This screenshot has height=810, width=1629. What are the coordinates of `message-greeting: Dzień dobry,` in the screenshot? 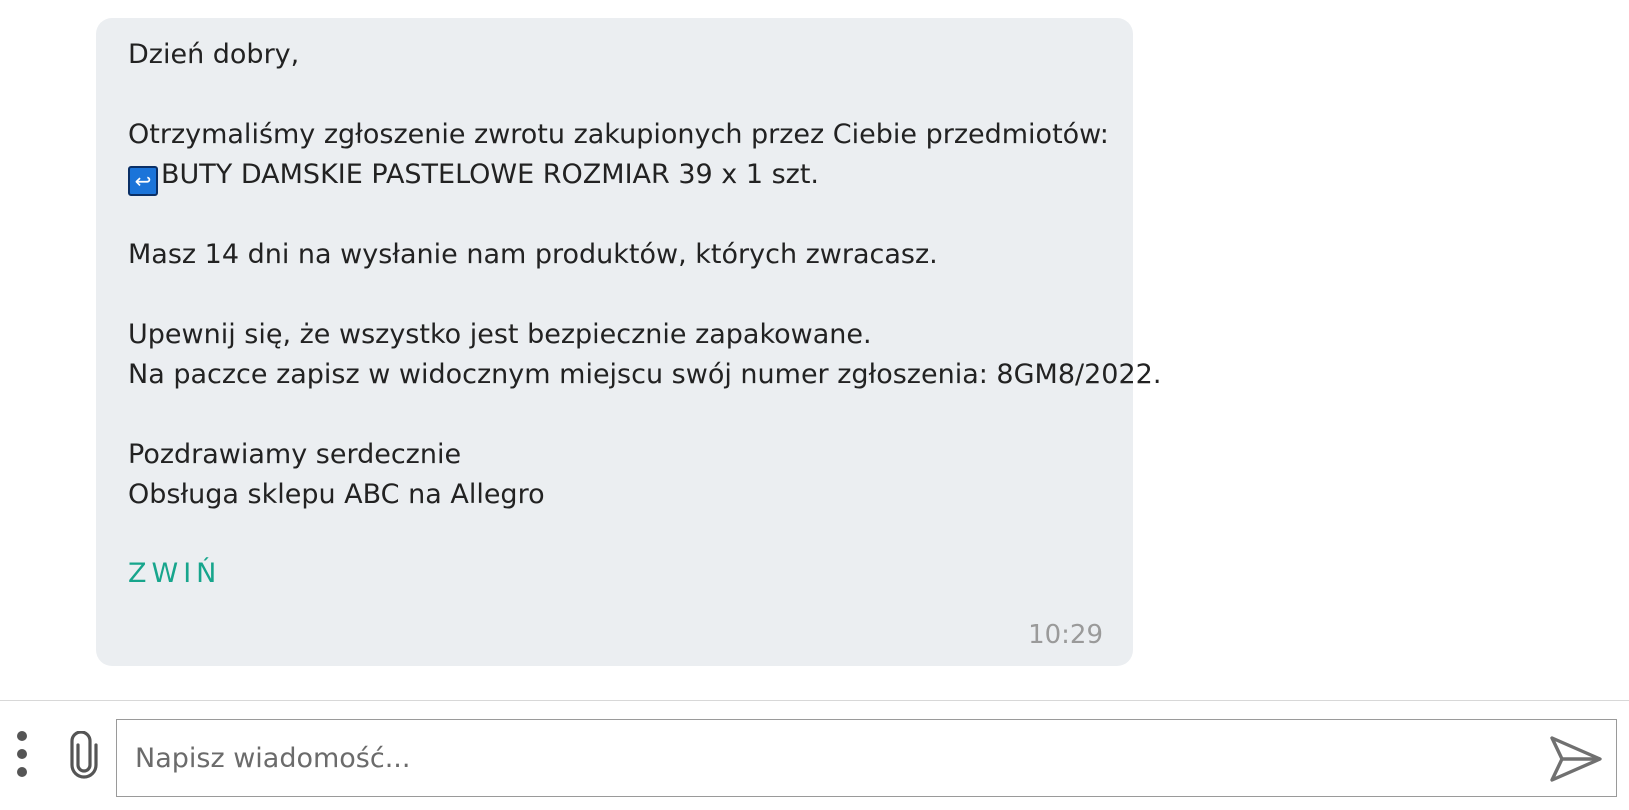 It's located at (214, 54).